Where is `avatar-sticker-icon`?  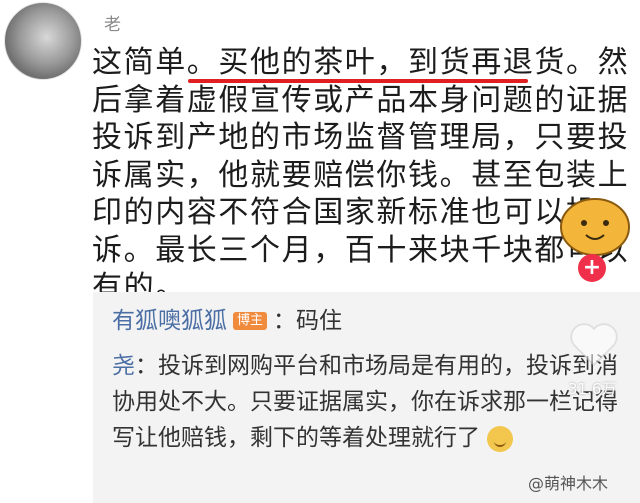
avatar-sticker-icon is located at coordinates (595, 227).